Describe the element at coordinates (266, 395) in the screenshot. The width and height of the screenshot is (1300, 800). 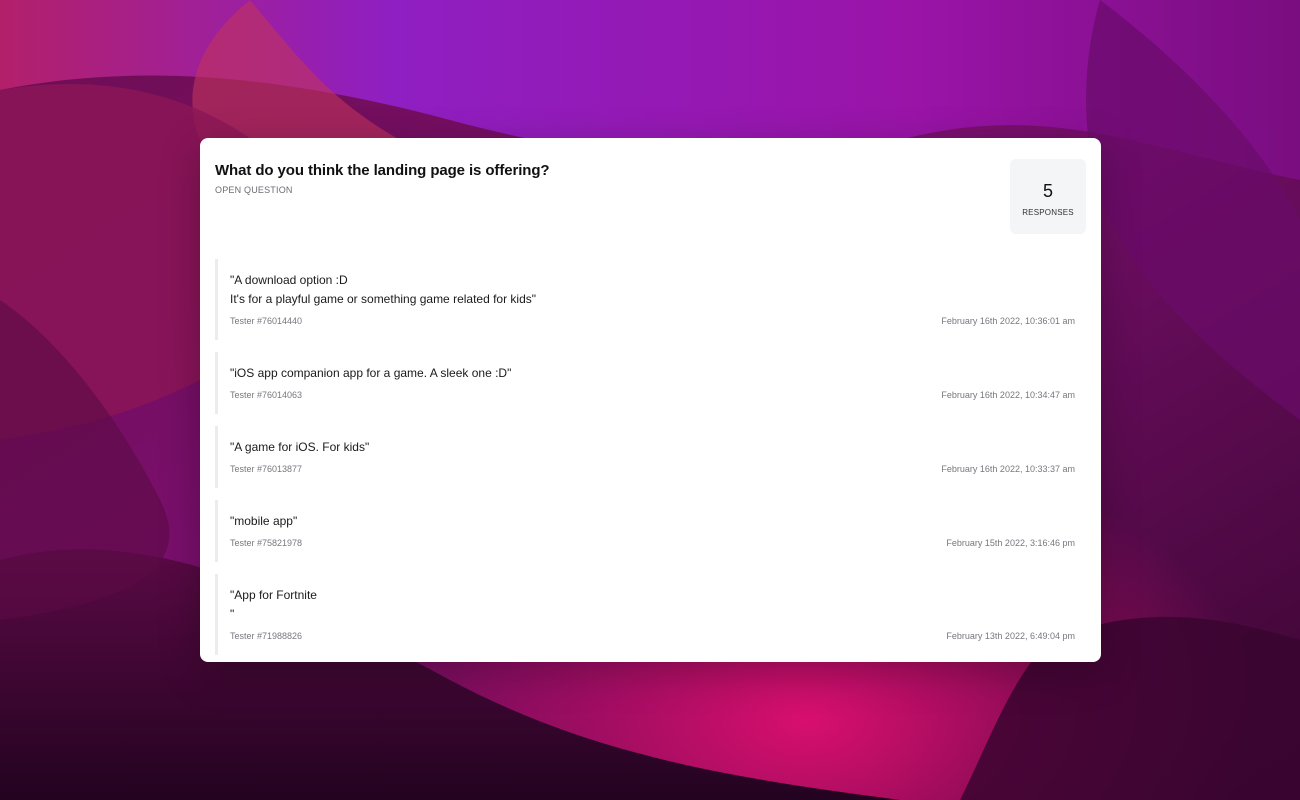
I see `tester-id: Tester #76014063` at that location.